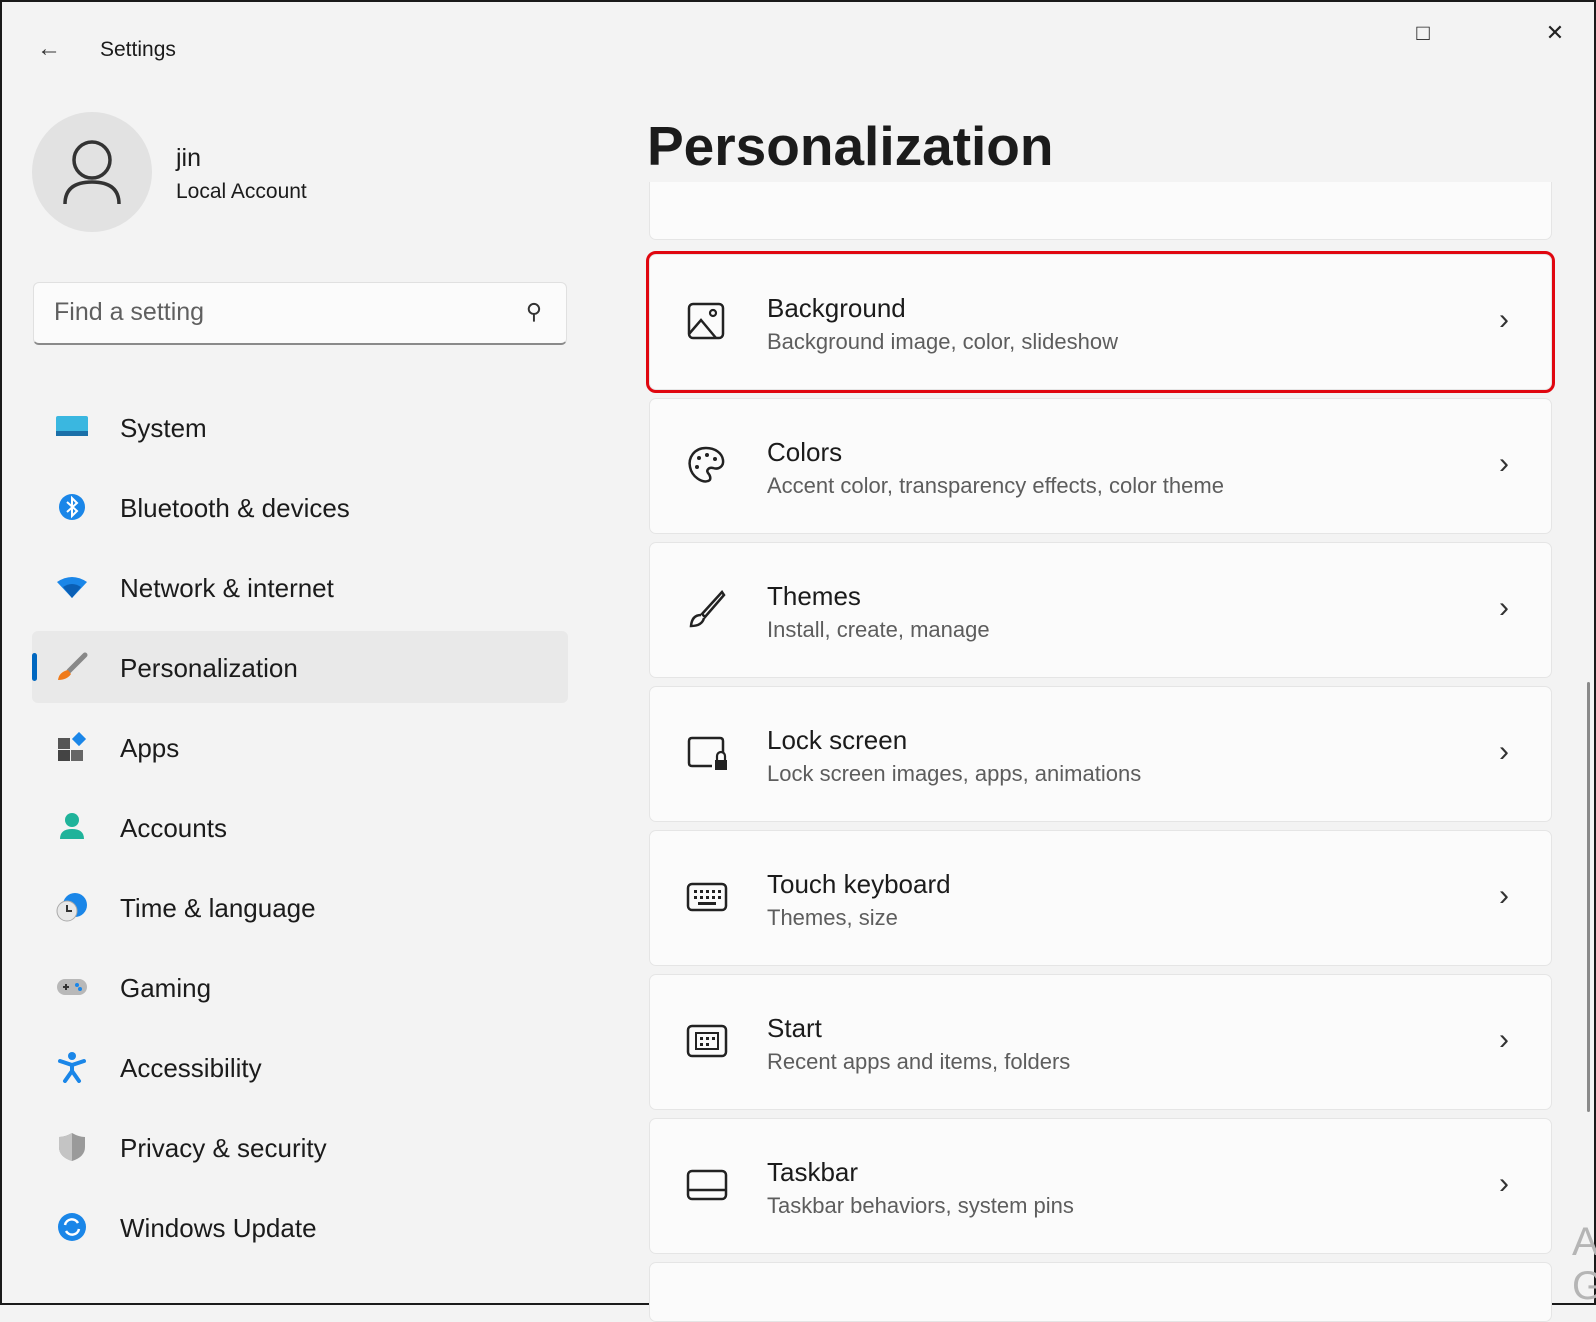 The width and height of the screenshot is (1596, 1322). I want to click on scrollbar, so click(1588, 897).